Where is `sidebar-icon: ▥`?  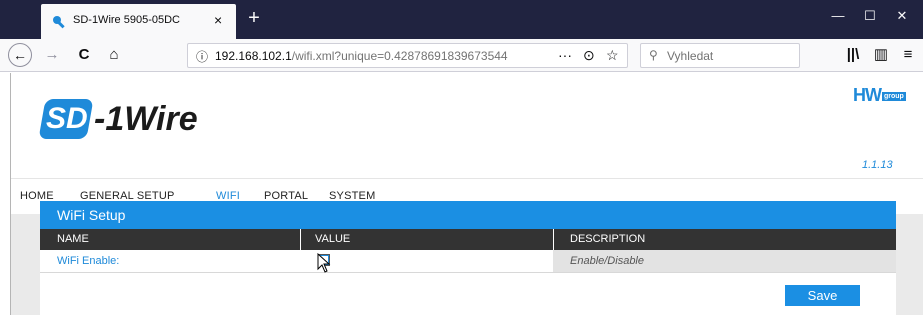 sidebar-icon: ▥ is located at coordinates (881, 55).